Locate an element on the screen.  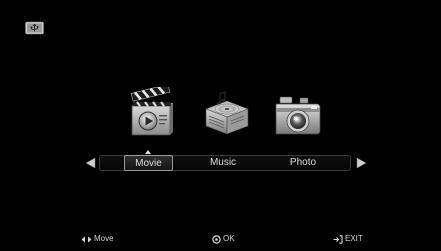
movie-clapperboard-icon is located at coordinates (151, 113).